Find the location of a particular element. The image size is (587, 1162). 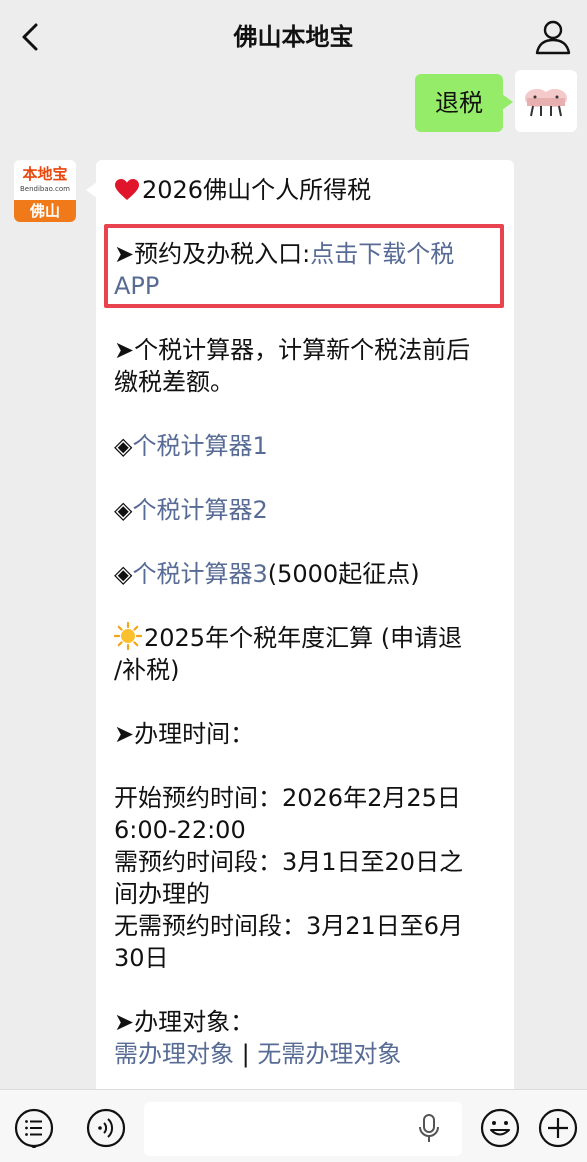

target-line: 需办理对象 | 无需办理对象 is located at coordinates (309, 1054).